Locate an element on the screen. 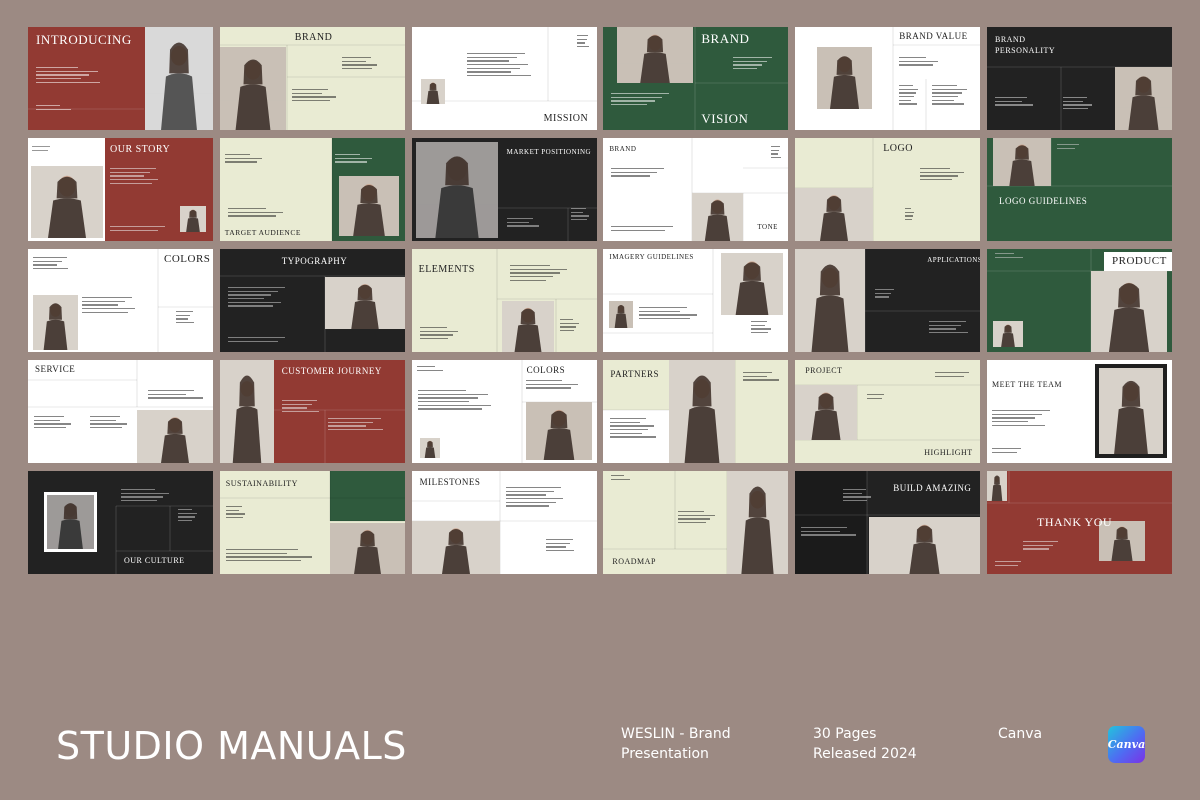 The width and height of the screenshot is (1200, 800). slide-19: SERVICE is located at coordinates (120, 411).